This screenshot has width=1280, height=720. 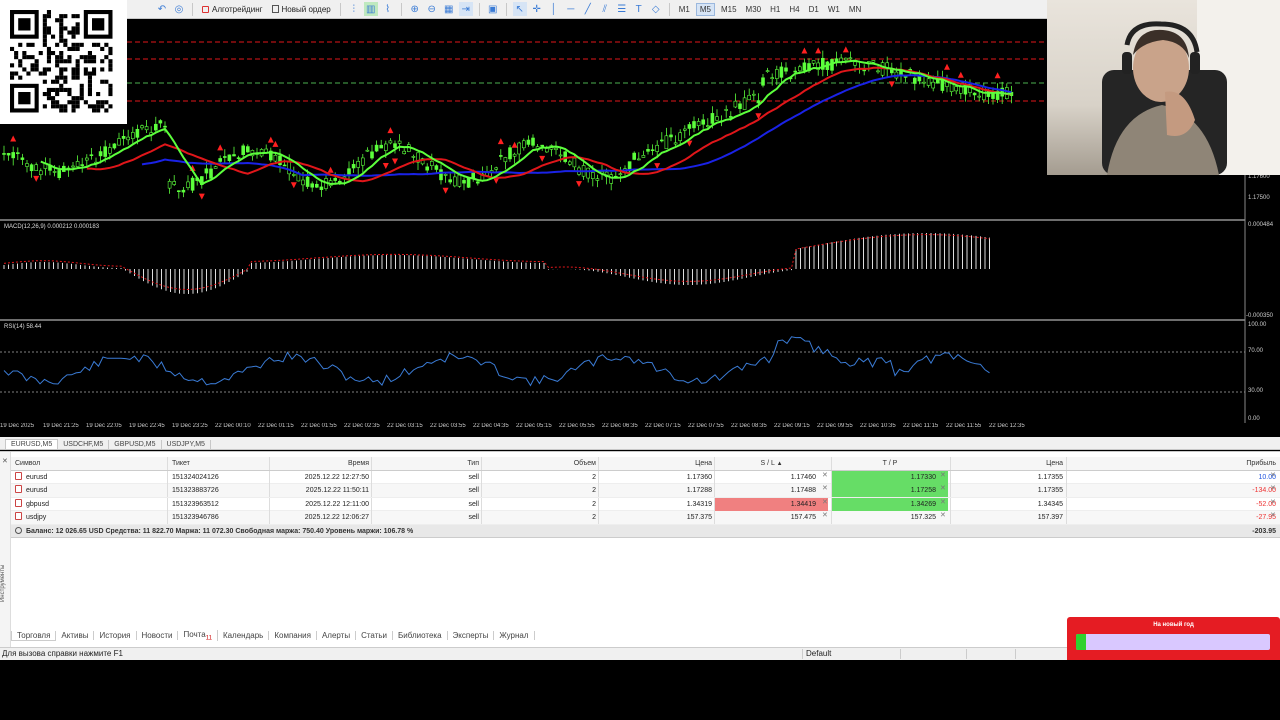 What do you see at coordinates (814, 9) in the screenshot?
I see `timeframe-d1: D1` at bounding box center [814, 9].